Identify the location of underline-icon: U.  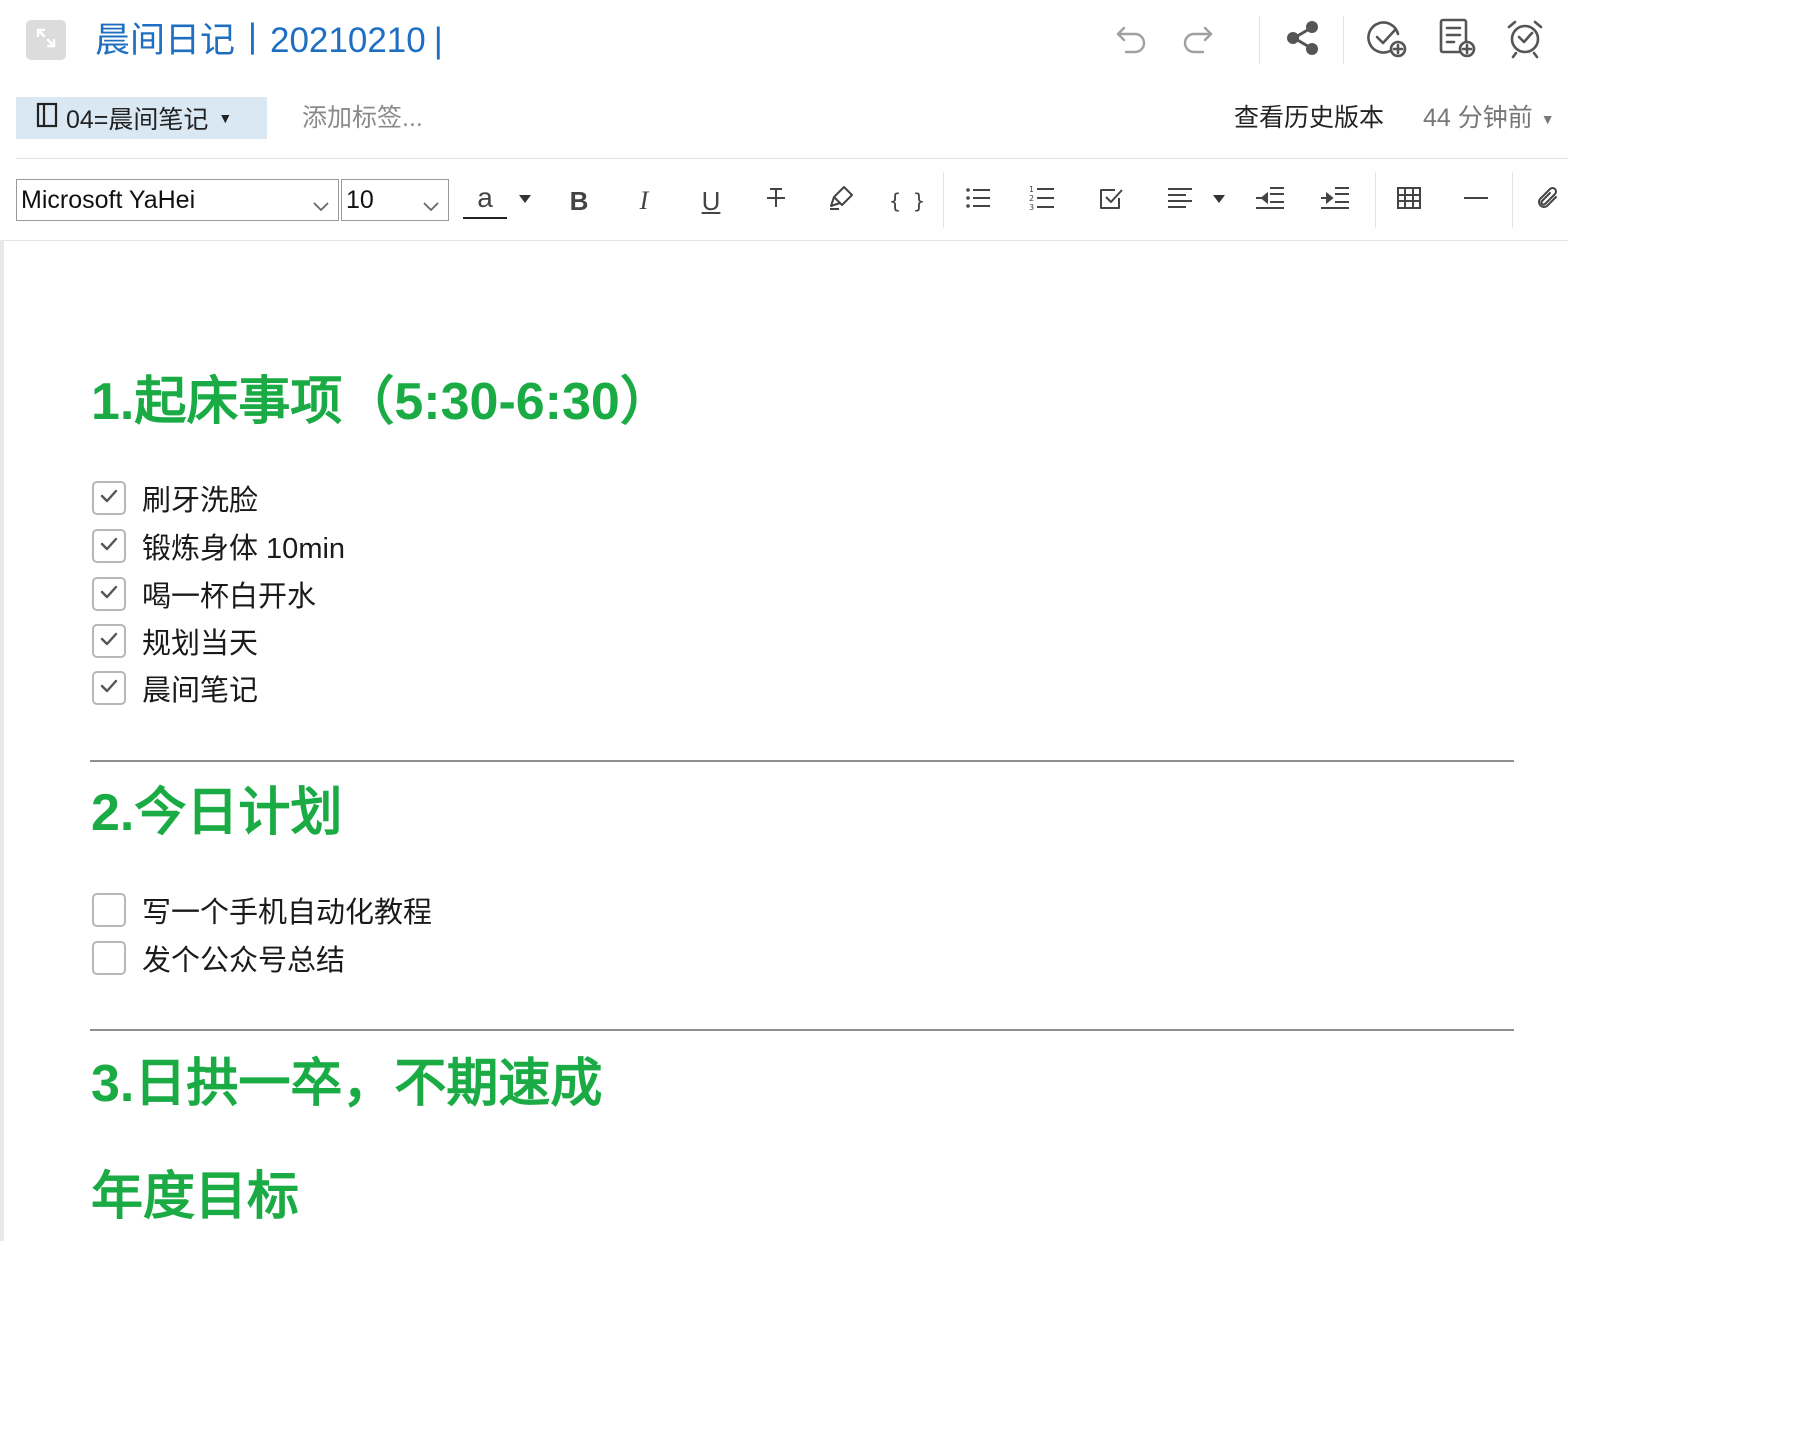
(711, 200).